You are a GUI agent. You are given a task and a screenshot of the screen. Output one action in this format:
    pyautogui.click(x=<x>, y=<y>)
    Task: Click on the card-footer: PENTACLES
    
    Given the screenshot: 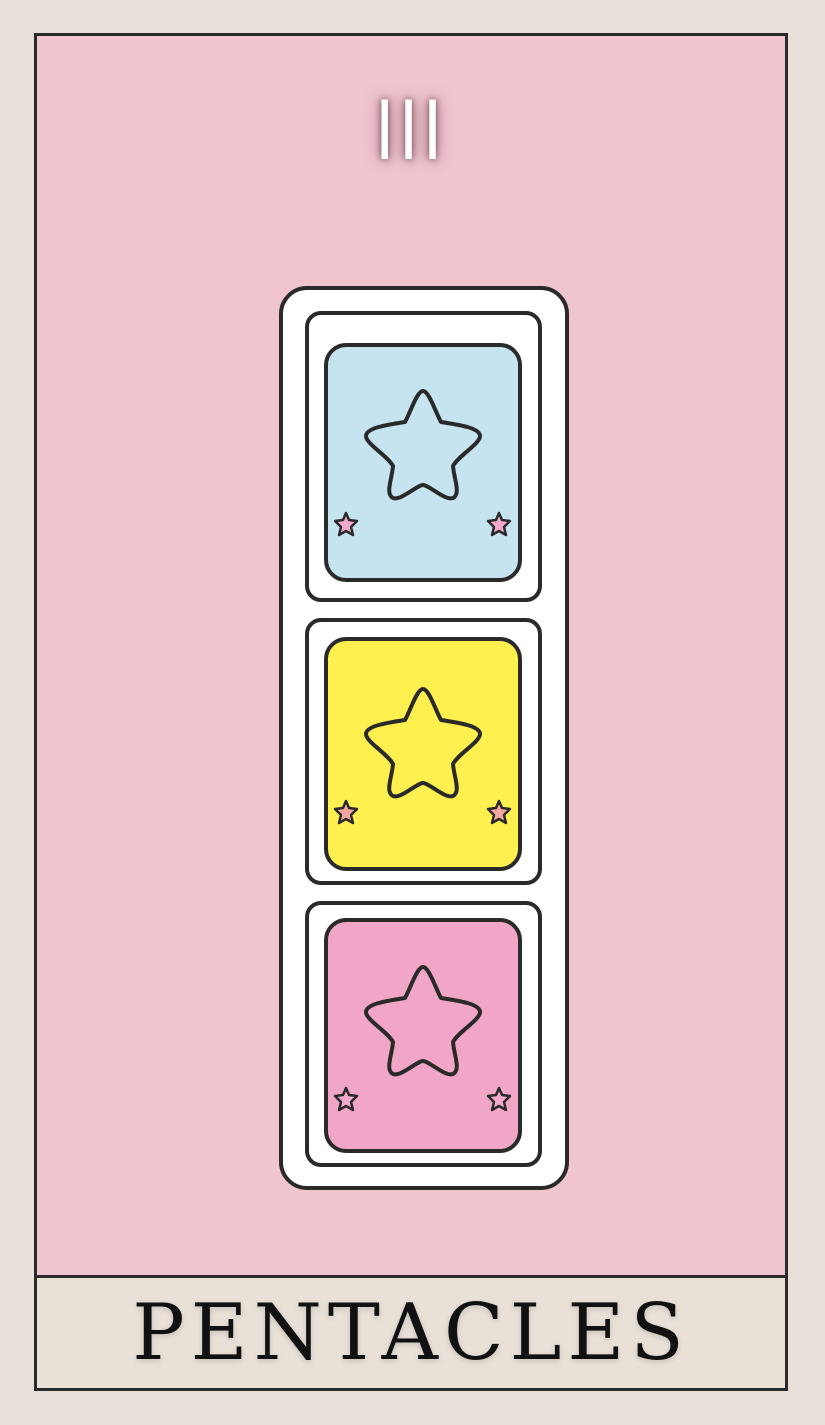 What is the action you would take?
    pyautogui.click(x=411, y=1331)
    